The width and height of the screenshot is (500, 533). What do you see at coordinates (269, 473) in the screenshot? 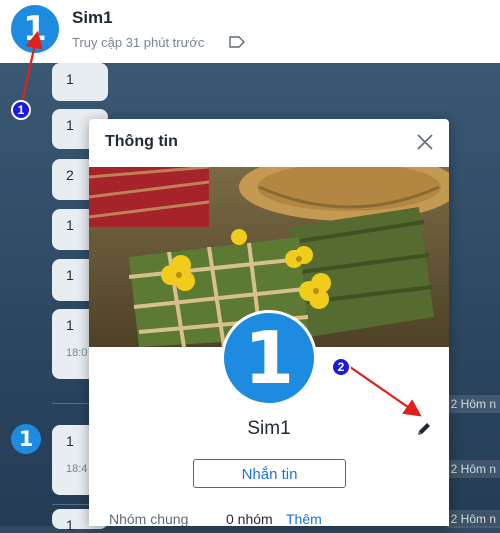
I see `send-message-button: Nhắn tin` at bounding box center [269, 473].